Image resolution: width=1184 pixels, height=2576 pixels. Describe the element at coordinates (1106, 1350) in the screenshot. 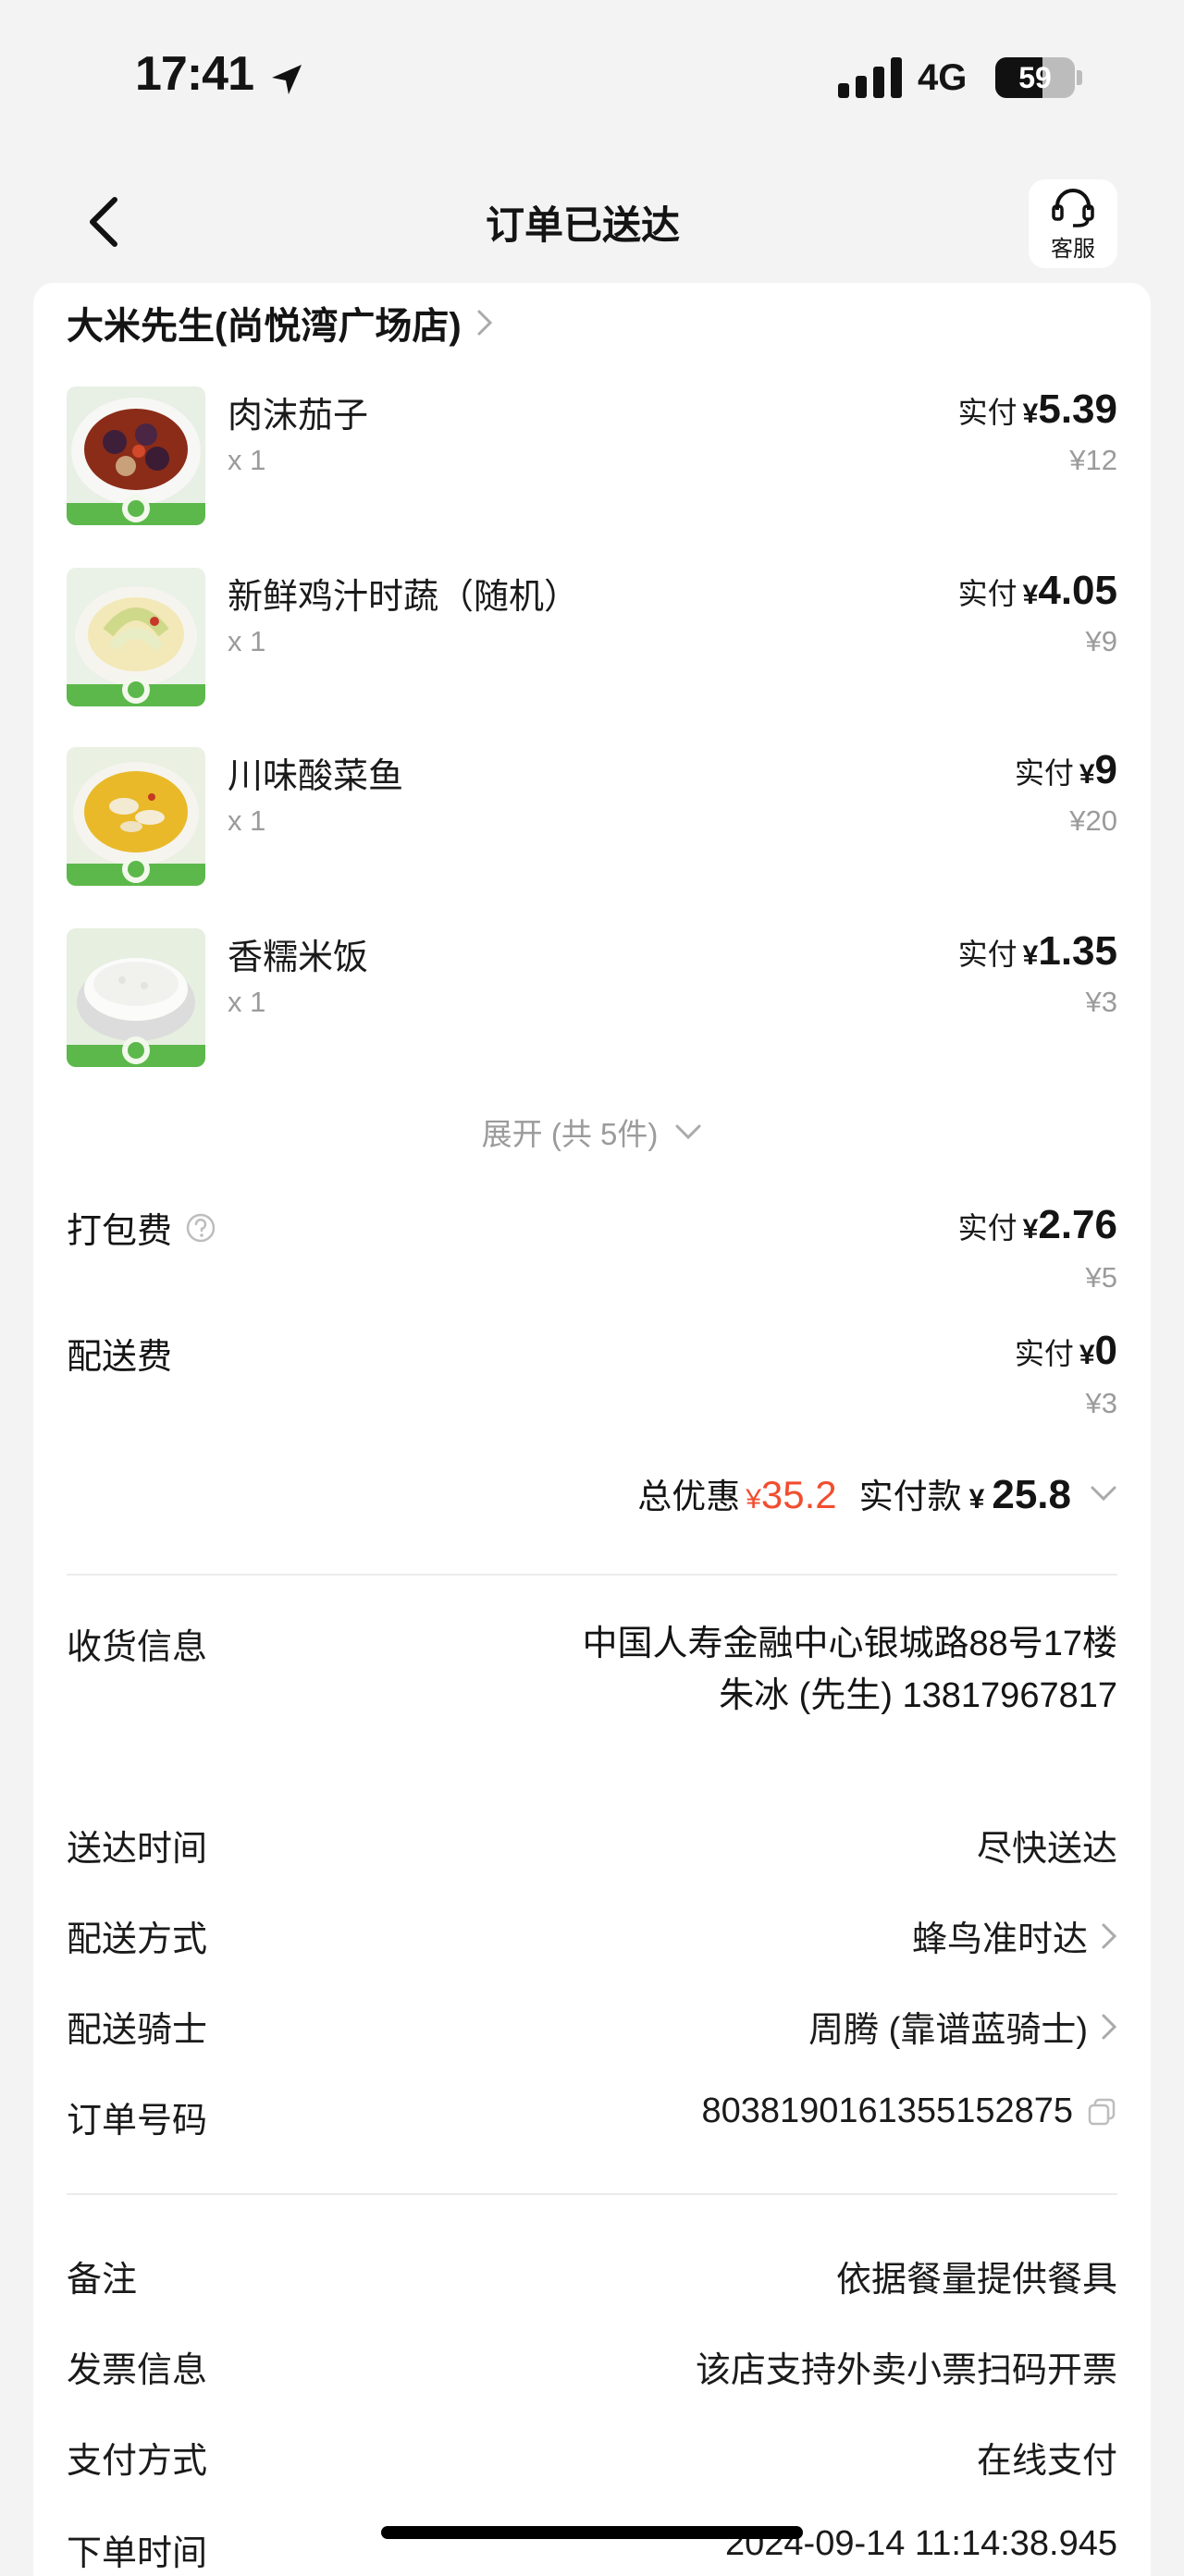

I see `paid-amount: 0` at that location.